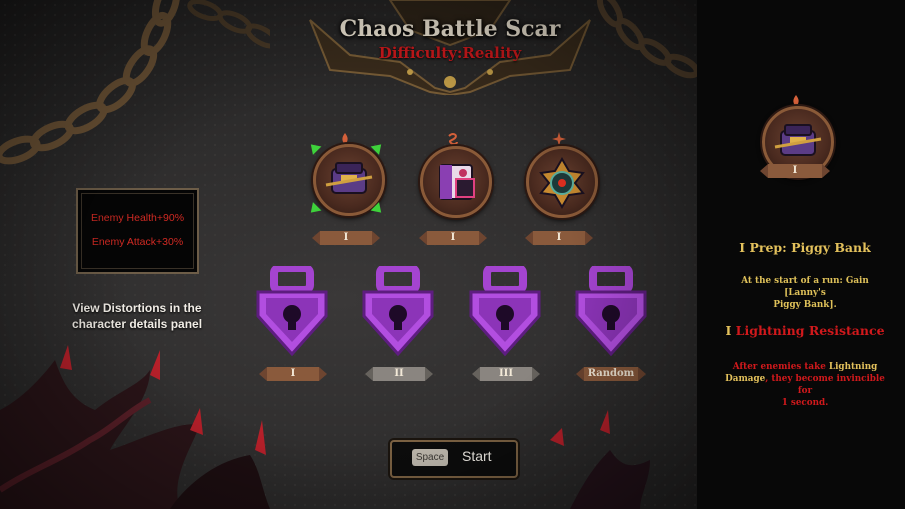 The width and height of the screenshot is (905, 509). What do you see at coordinates (559, 139) in the screenshot?
I see `star-icon` at bounding box center [559, 139].